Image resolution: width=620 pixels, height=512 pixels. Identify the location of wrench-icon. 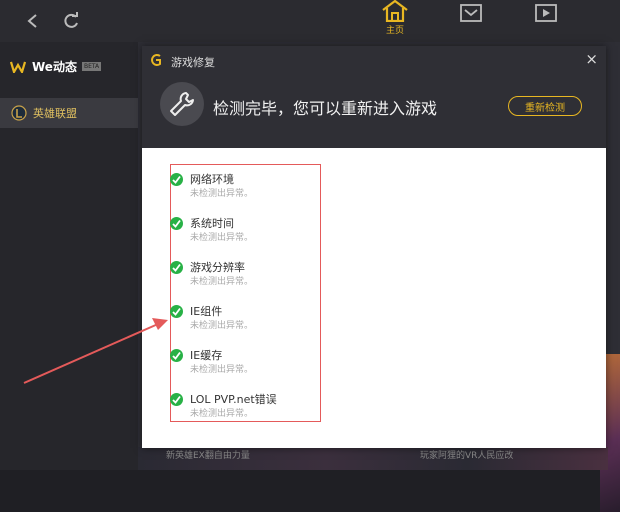
(182, 104).